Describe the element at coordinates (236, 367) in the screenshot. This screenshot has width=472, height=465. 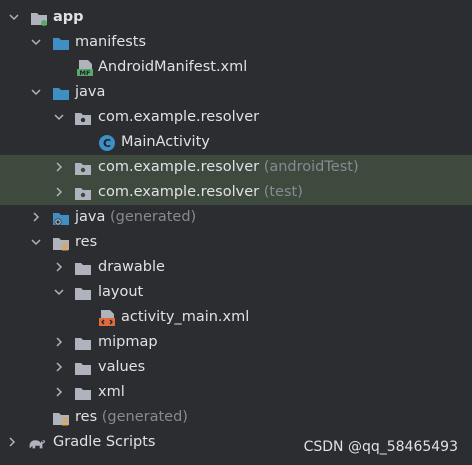
I see `tree-node-values: values` at that location.